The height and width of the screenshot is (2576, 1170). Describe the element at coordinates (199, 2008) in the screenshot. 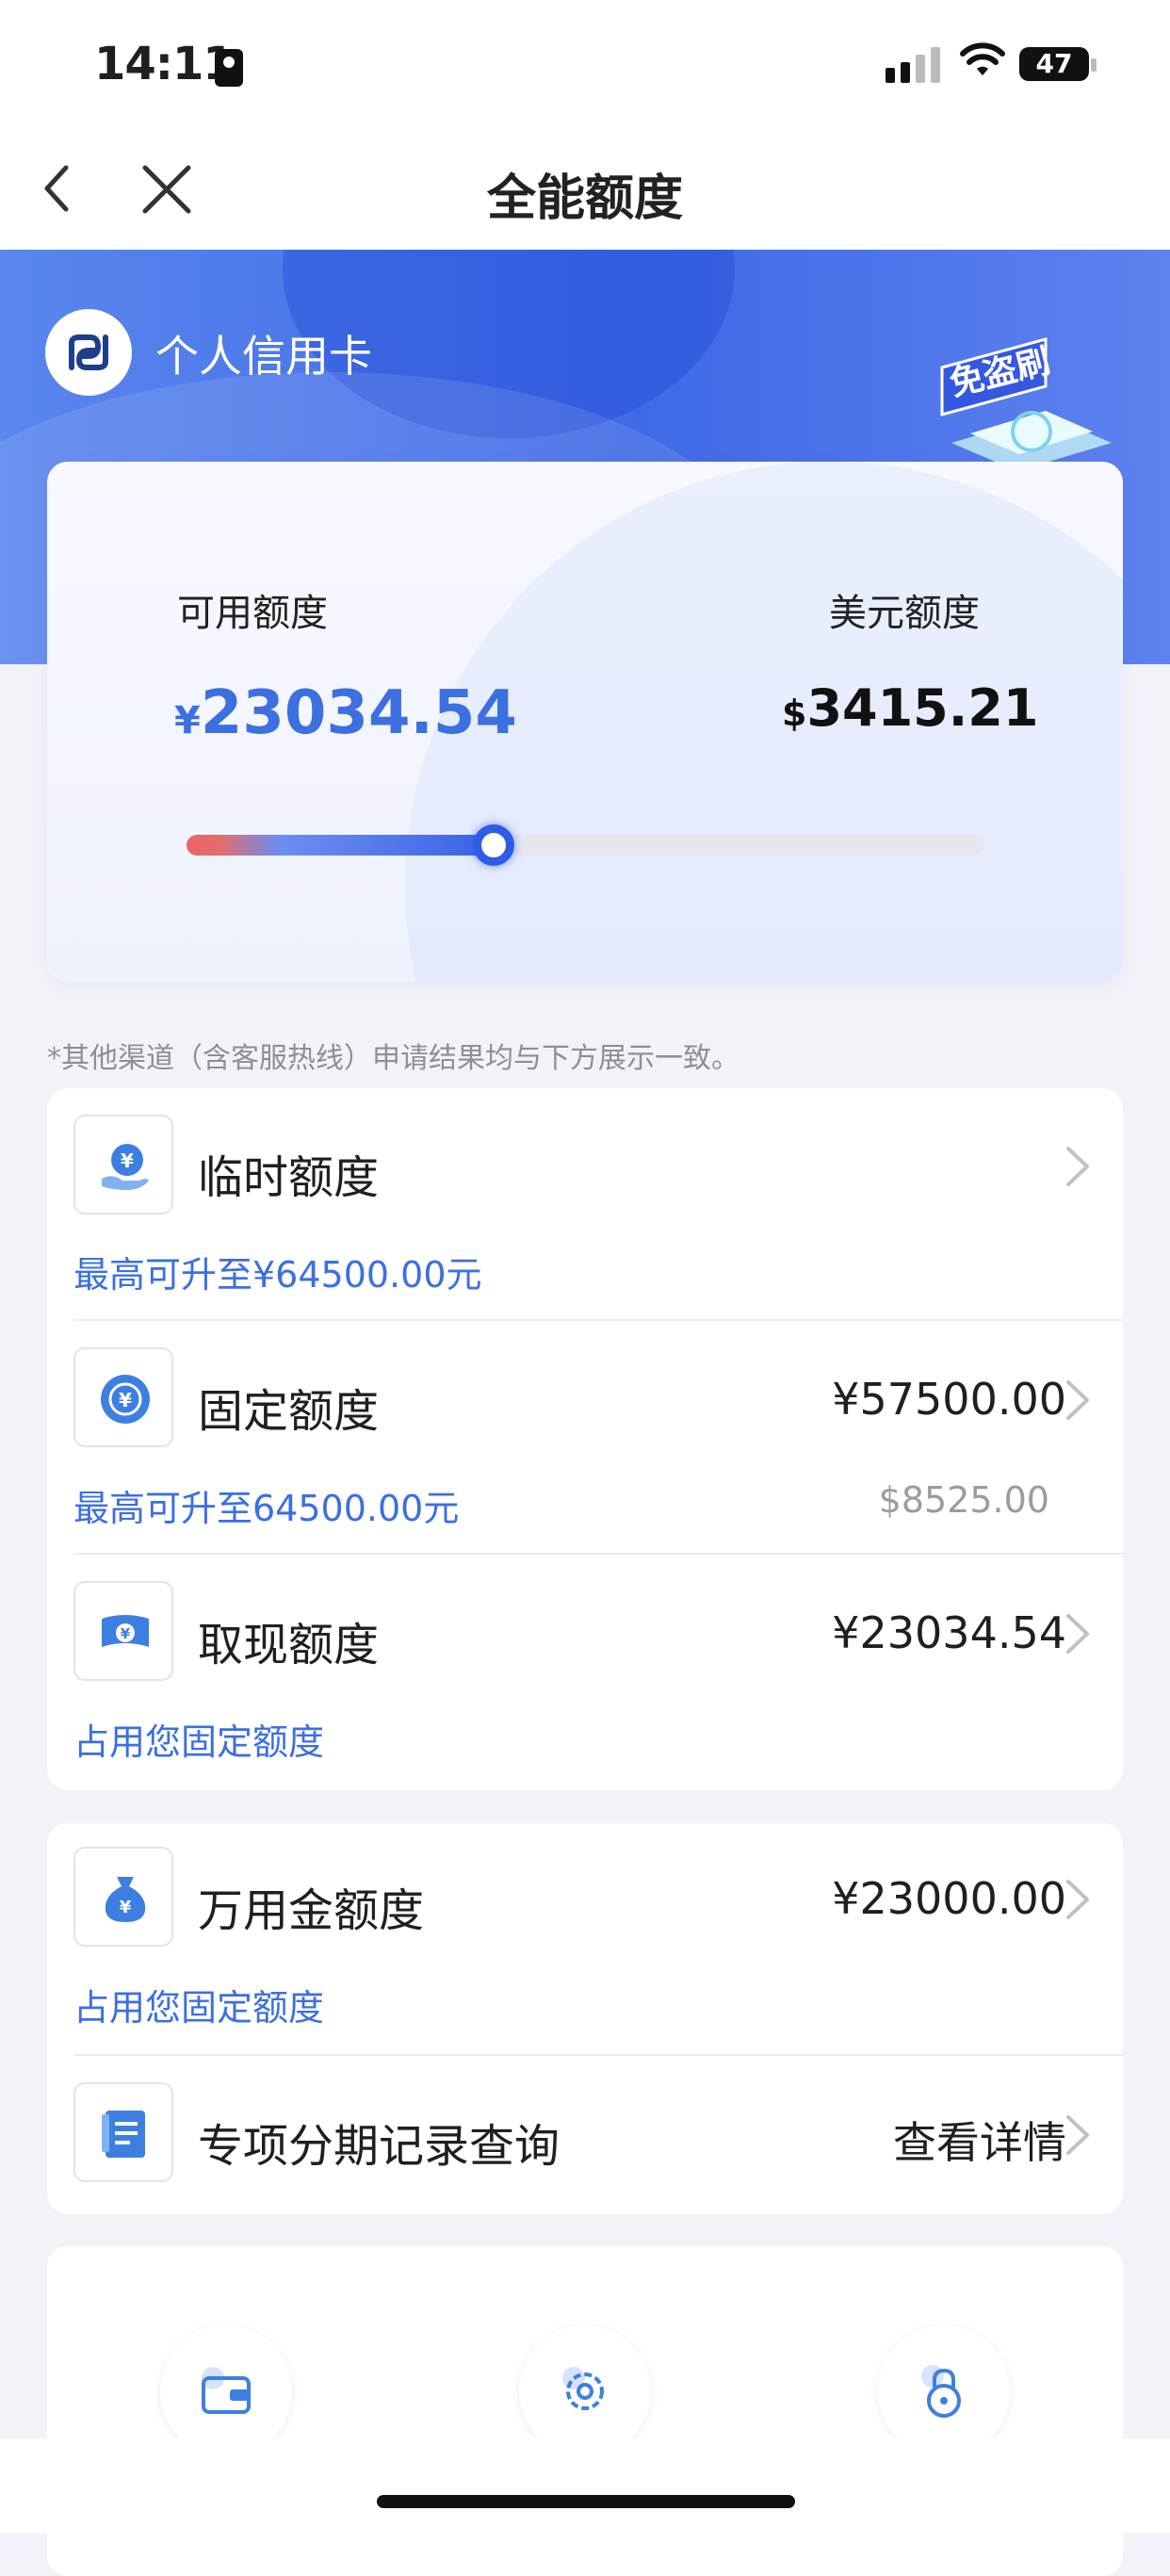

I see `universal-fund-note: 占用您固定额度` at that location.